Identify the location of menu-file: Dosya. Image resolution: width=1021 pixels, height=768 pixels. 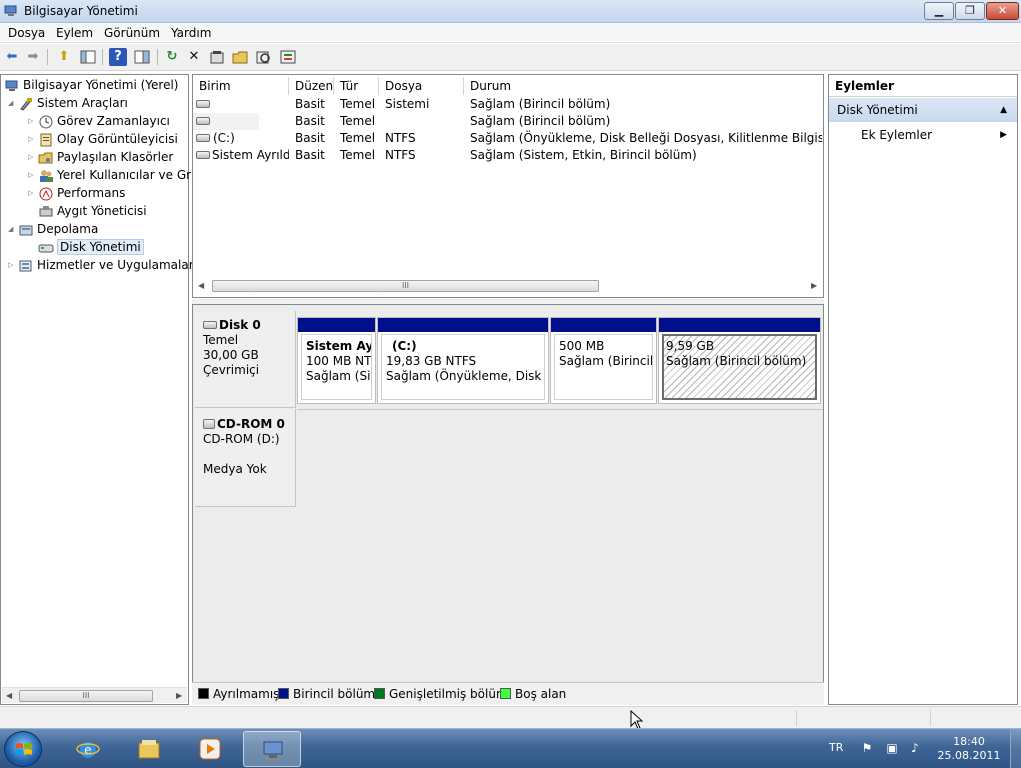
(26, 33).